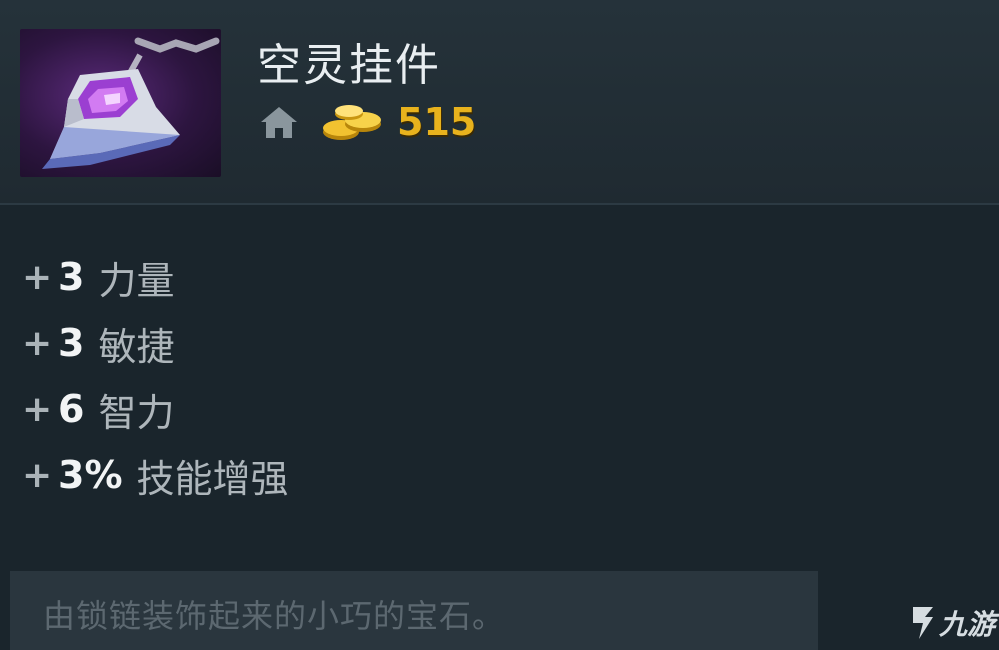 This screenshot has height=650, width=999. Describe the element at coordinates (349, 65) in the screenshot. I see `item-name: 空灵挂件` at that location.